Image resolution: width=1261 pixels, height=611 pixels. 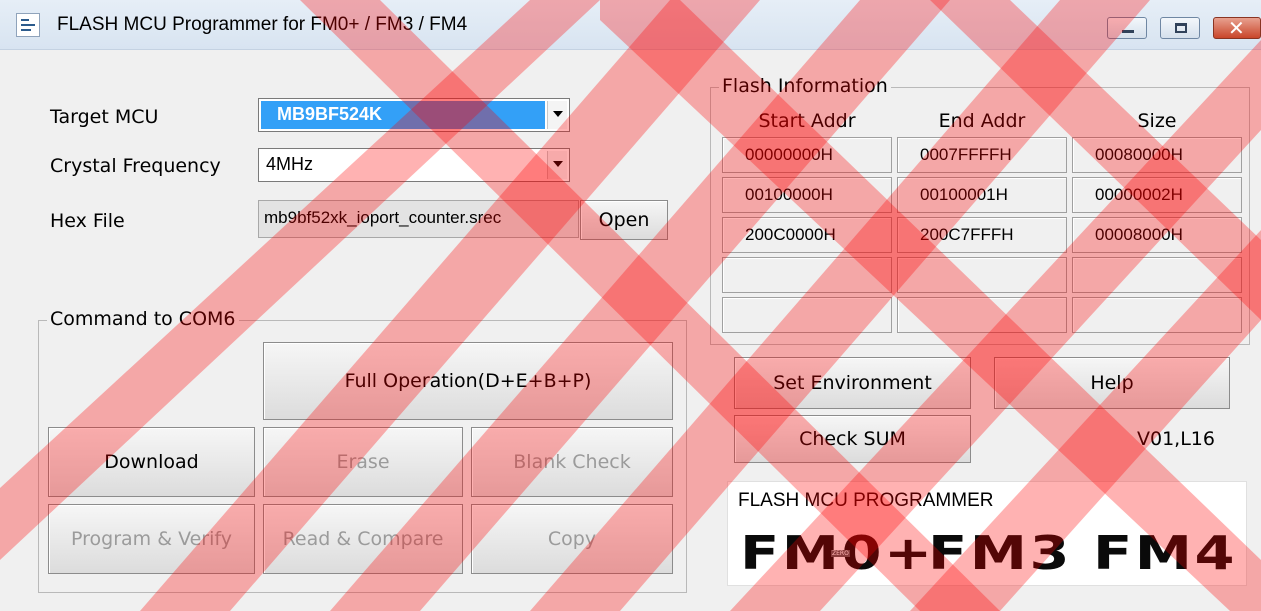 I want to click on crystal-frequency-label: Crystal Frequency, so click(x=135, y=166).